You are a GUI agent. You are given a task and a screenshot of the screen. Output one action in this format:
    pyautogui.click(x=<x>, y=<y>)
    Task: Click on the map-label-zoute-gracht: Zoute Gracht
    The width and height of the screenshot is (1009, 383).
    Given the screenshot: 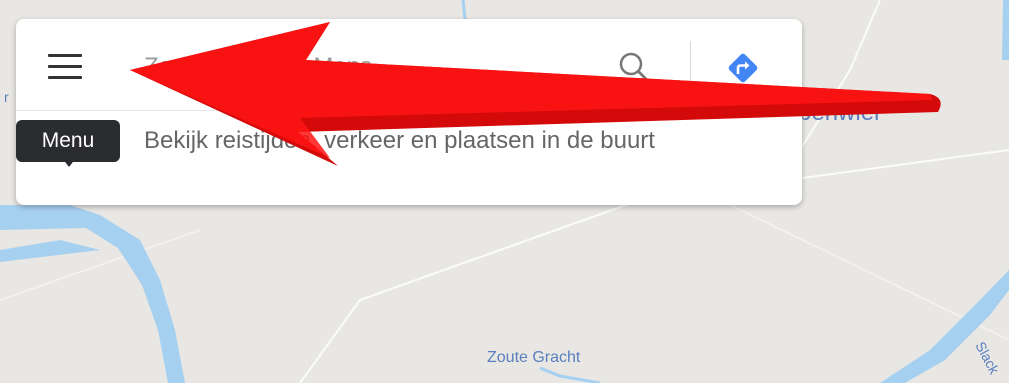 What is the action you would take?
    pyautogui.click(x=534, y=357)
    